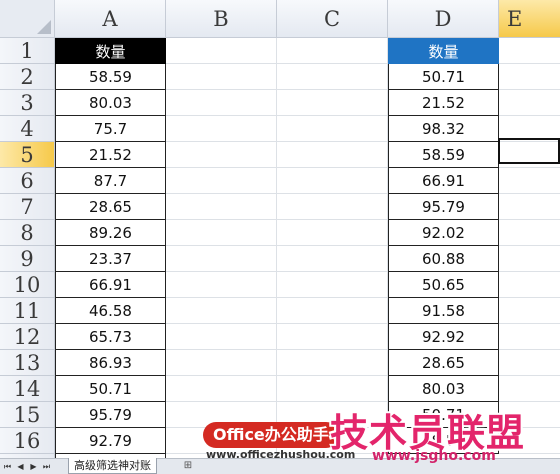 The image size is (560, 474). Describe the element at coordinates (110, 129) in the screenshot. I see `value-cell-a: 75.7` at that location.